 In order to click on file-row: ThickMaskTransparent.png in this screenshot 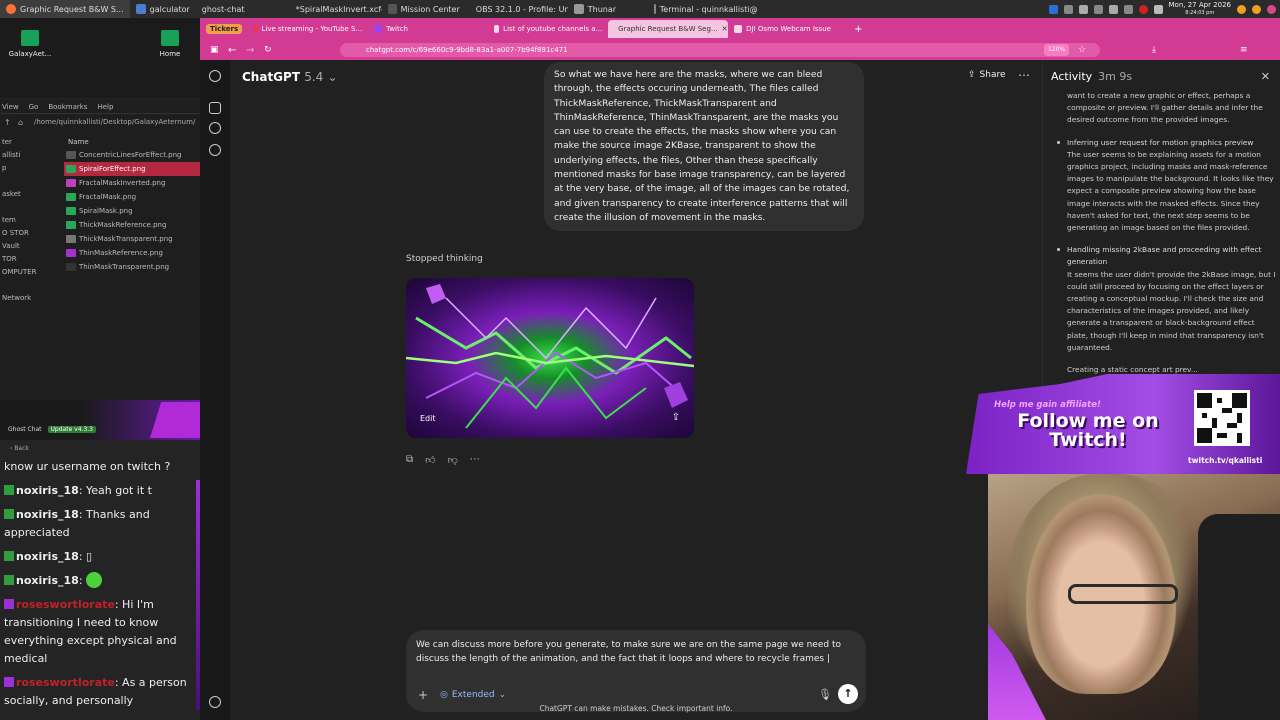, I will do `click(132, 239)`.